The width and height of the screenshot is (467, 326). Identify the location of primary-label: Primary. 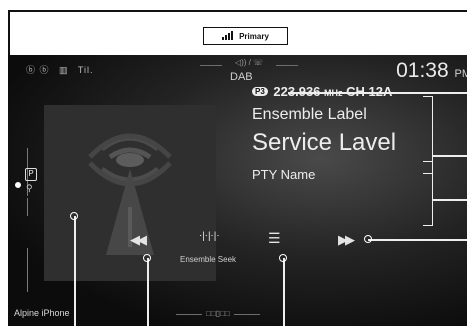
(254, 36).